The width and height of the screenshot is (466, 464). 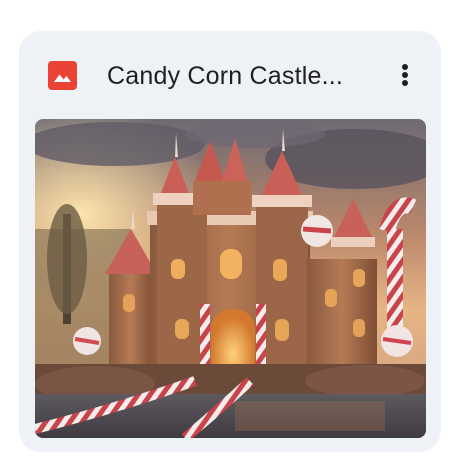 What do you see at coordinates (62, 75) in the screenshot?
I see `image-file-icon` at bounding box center [62, 75].